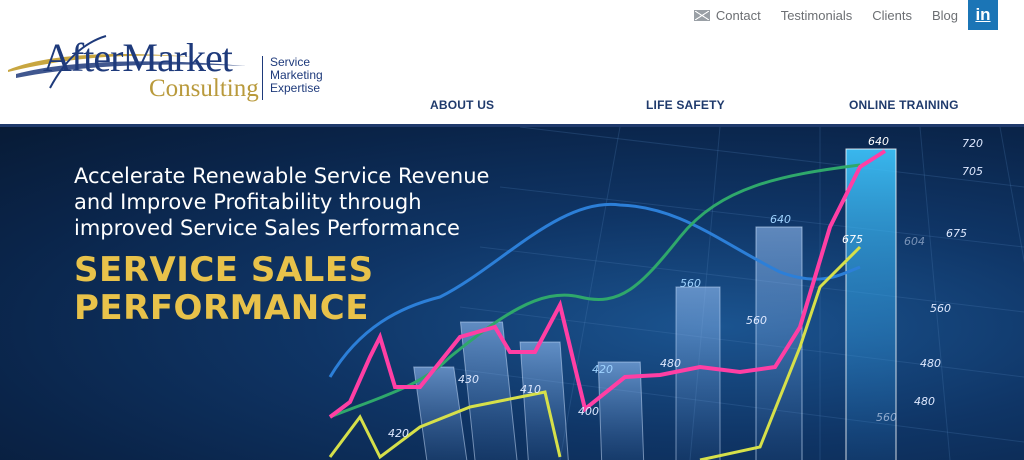 The height and width of the screenshot is (460, 1024). What do you see at coordinates (512, 107) in the screenshot?
I see `main-nav: ABOUT US LIFE SAFETY ONLINE TRAINING` at bounding box center [512, 107].